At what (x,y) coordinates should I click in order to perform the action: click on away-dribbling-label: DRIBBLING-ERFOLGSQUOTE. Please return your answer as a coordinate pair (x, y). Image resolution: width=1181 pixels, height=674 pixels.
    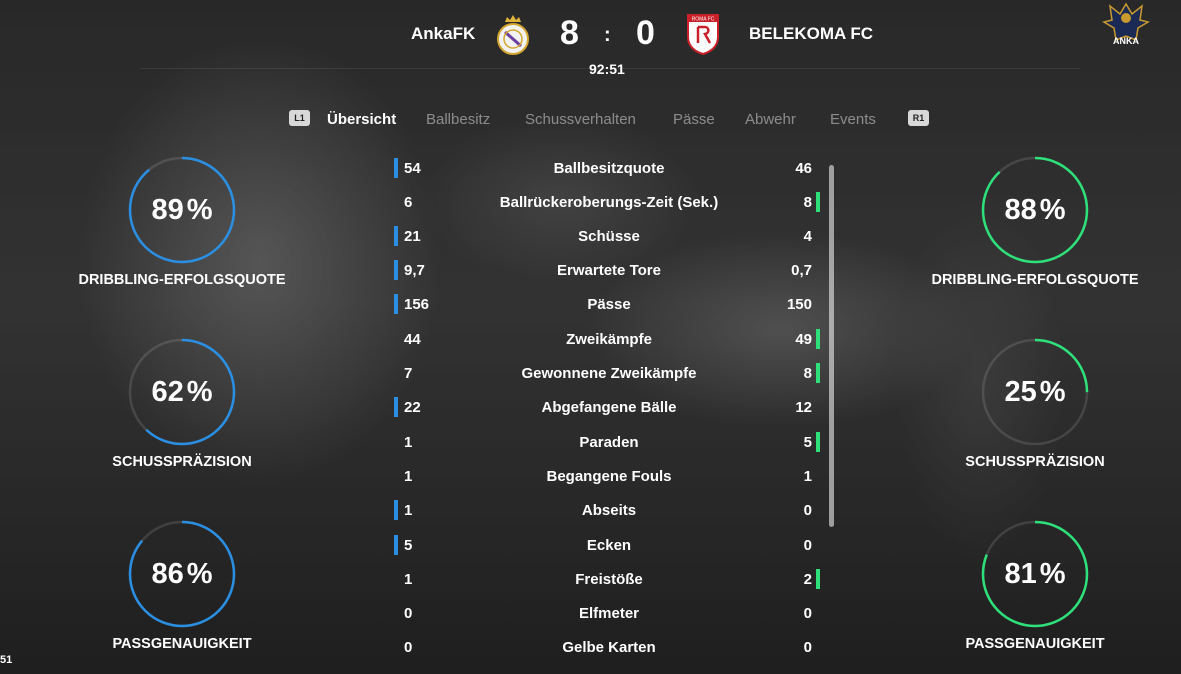
    Looking at the image, I should click on (1035, 280).